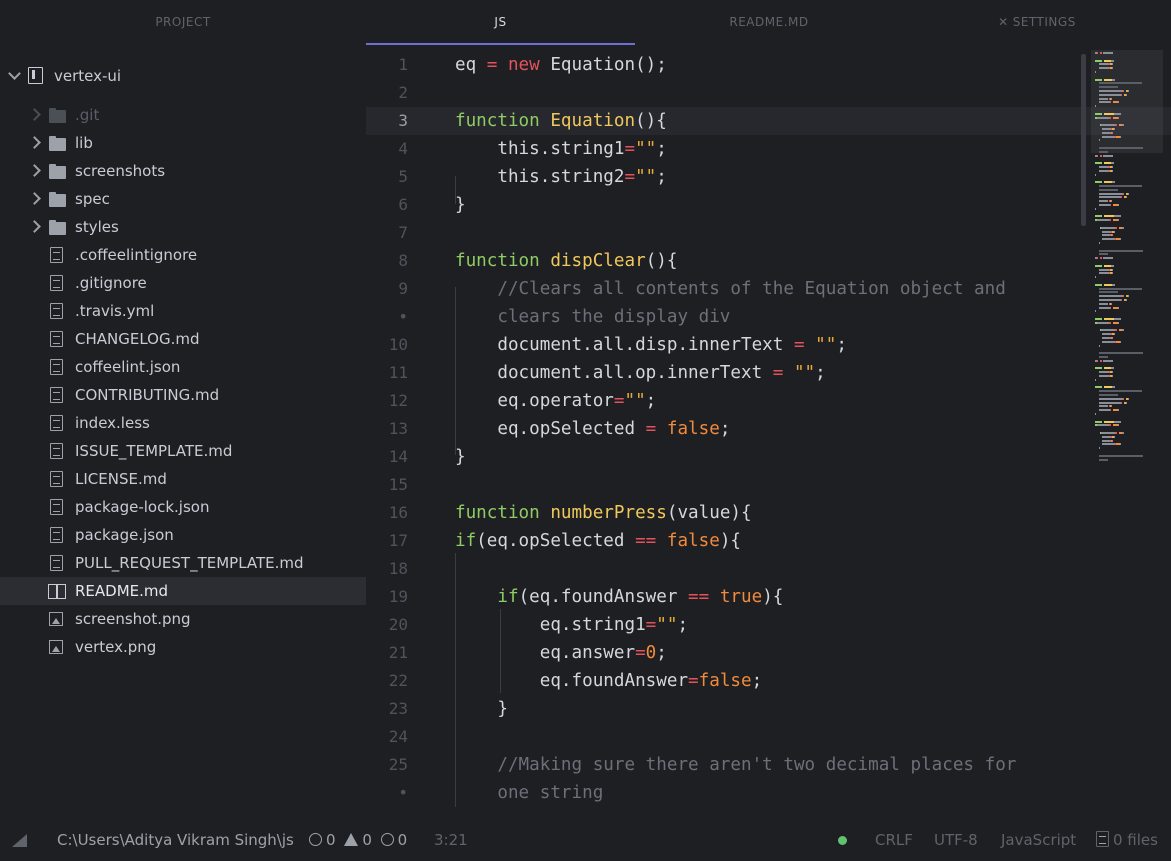 The height and width of the screenshot is (861, 1171). I want to click on github-files: 0 files, so click(1127, 840).